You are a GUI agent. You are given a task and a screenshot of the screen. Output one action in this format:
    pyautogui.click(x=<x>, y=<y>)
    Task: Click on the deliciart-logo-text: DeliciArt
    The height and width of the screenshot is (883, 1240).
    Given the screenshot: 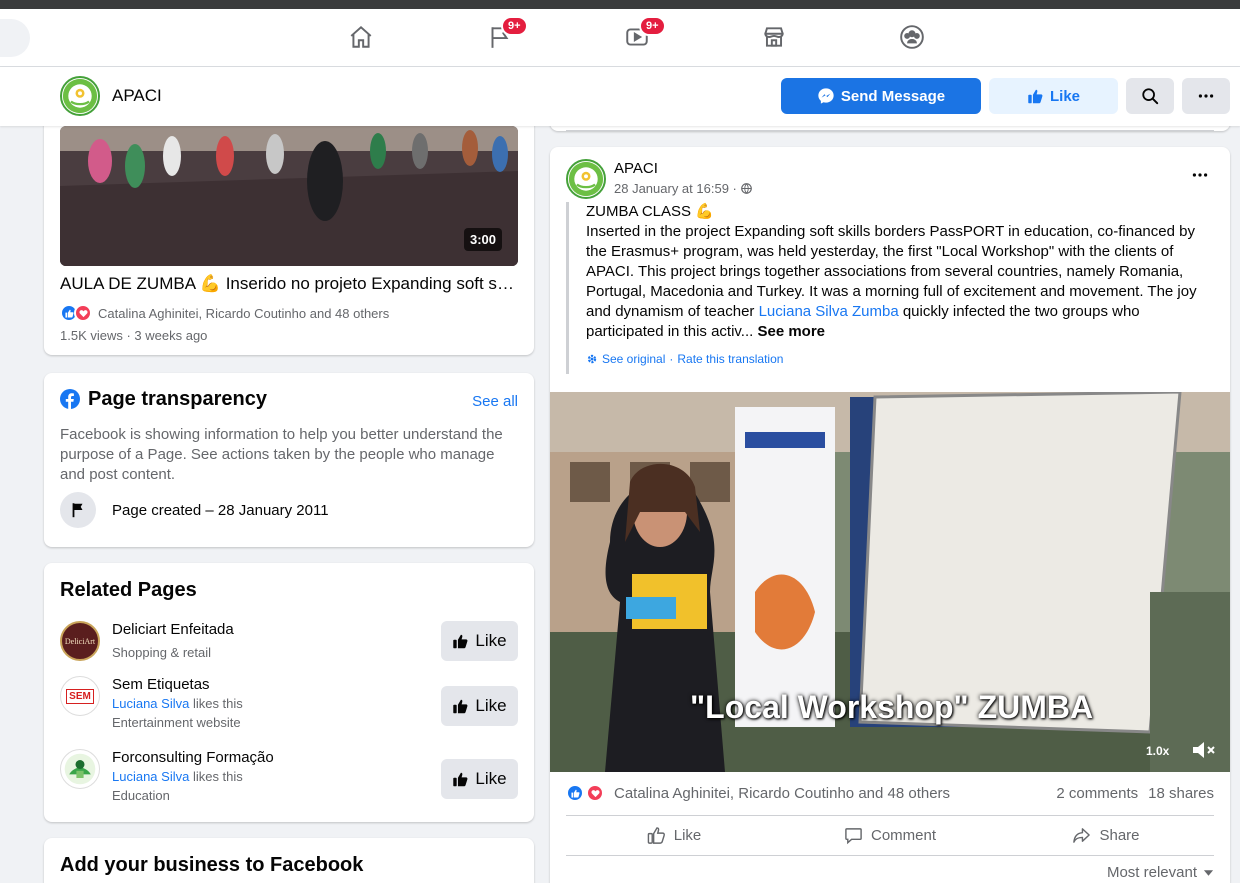 What is the action you would take?
    pyautogui.click(x=80, y=641)
    